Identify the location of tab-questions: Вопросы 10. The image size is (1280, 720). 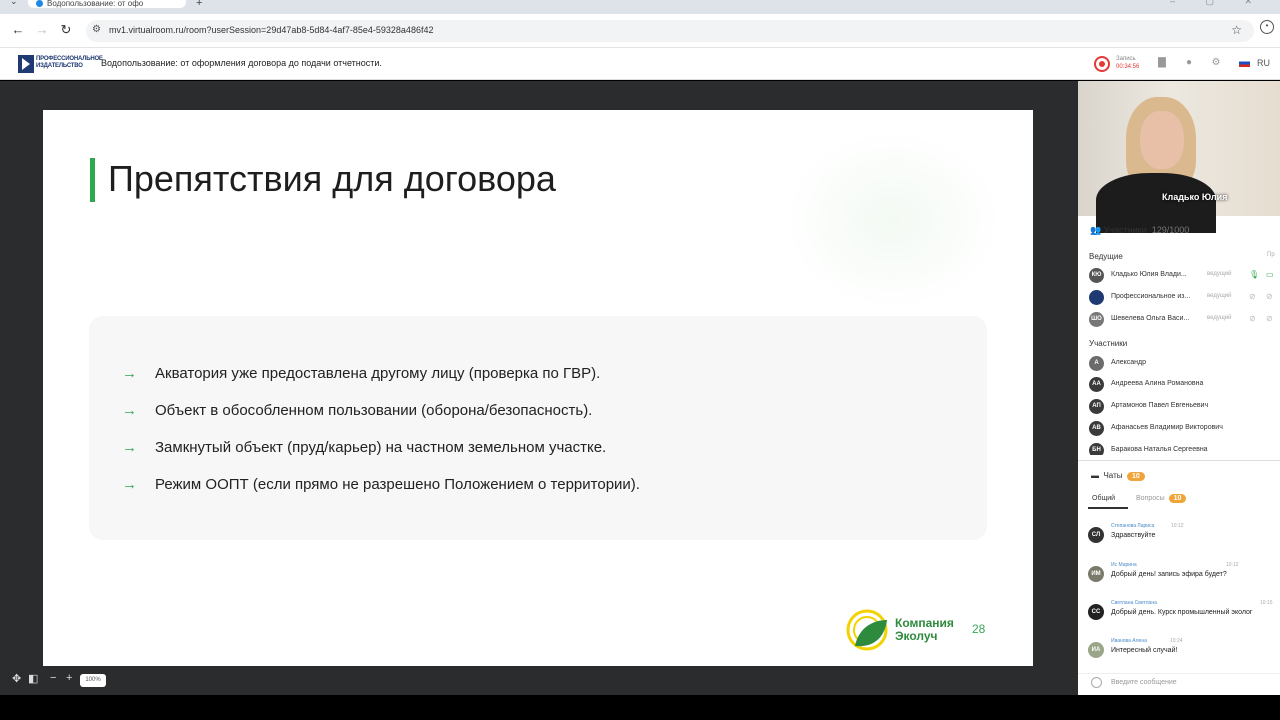
(1161, 498).